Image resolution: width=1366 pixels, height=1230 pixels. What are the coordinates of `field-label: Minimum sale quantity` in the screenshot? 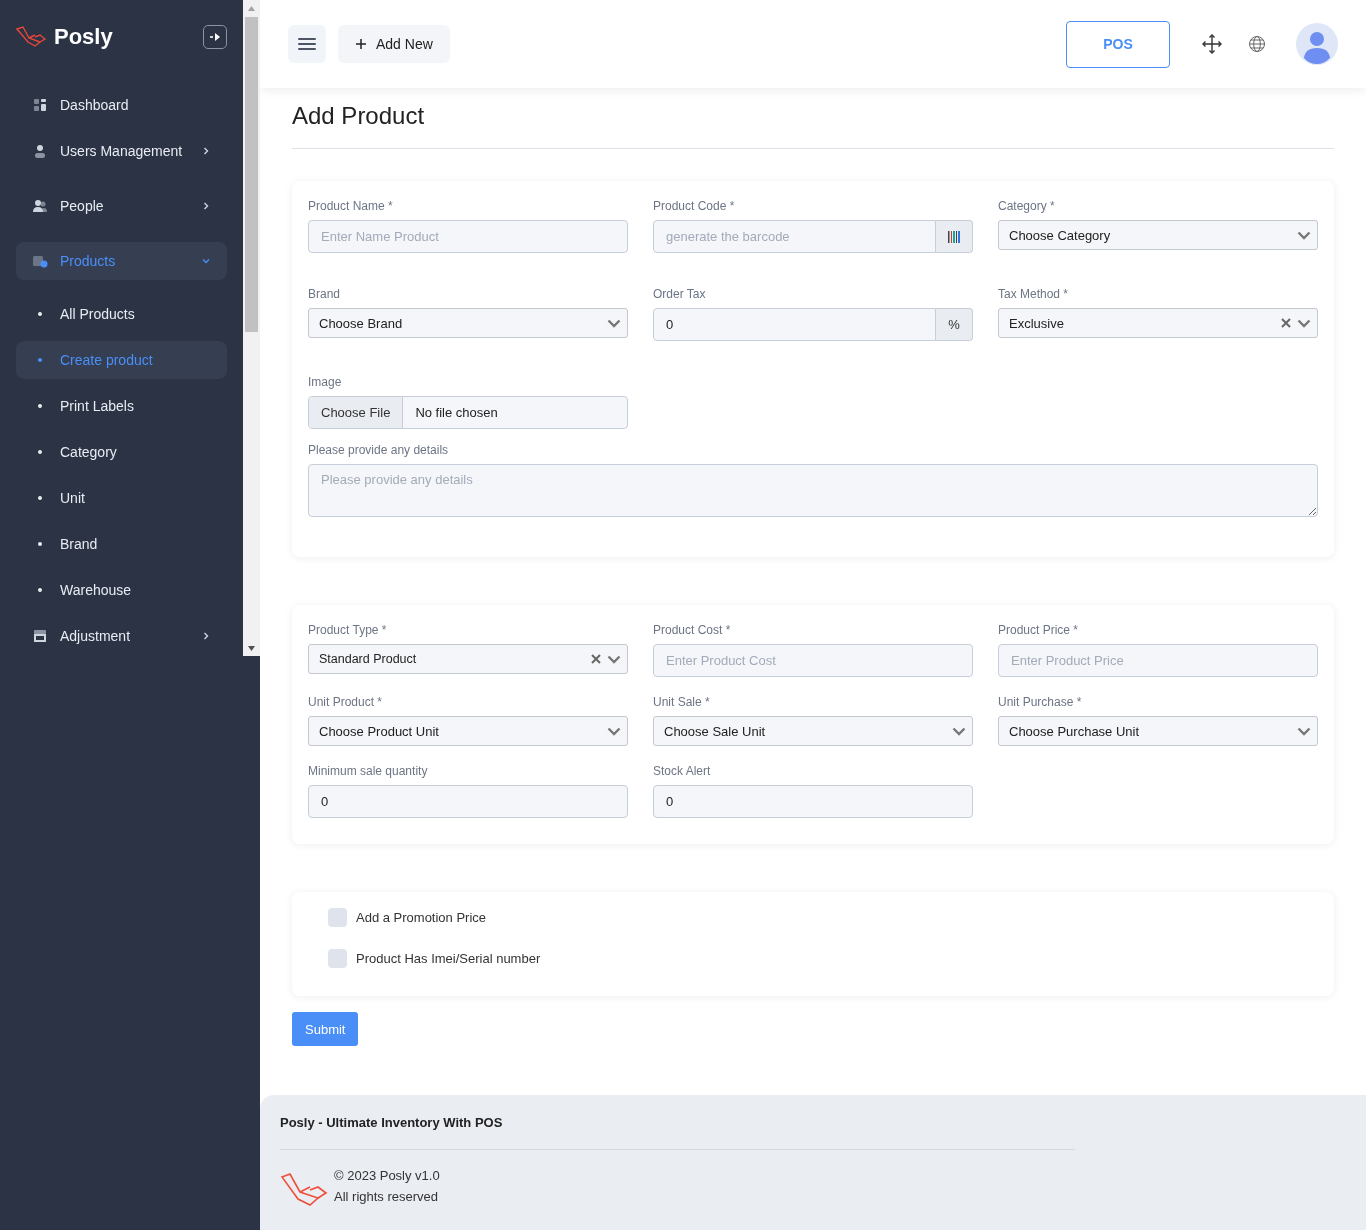 It's located at (368, 771).